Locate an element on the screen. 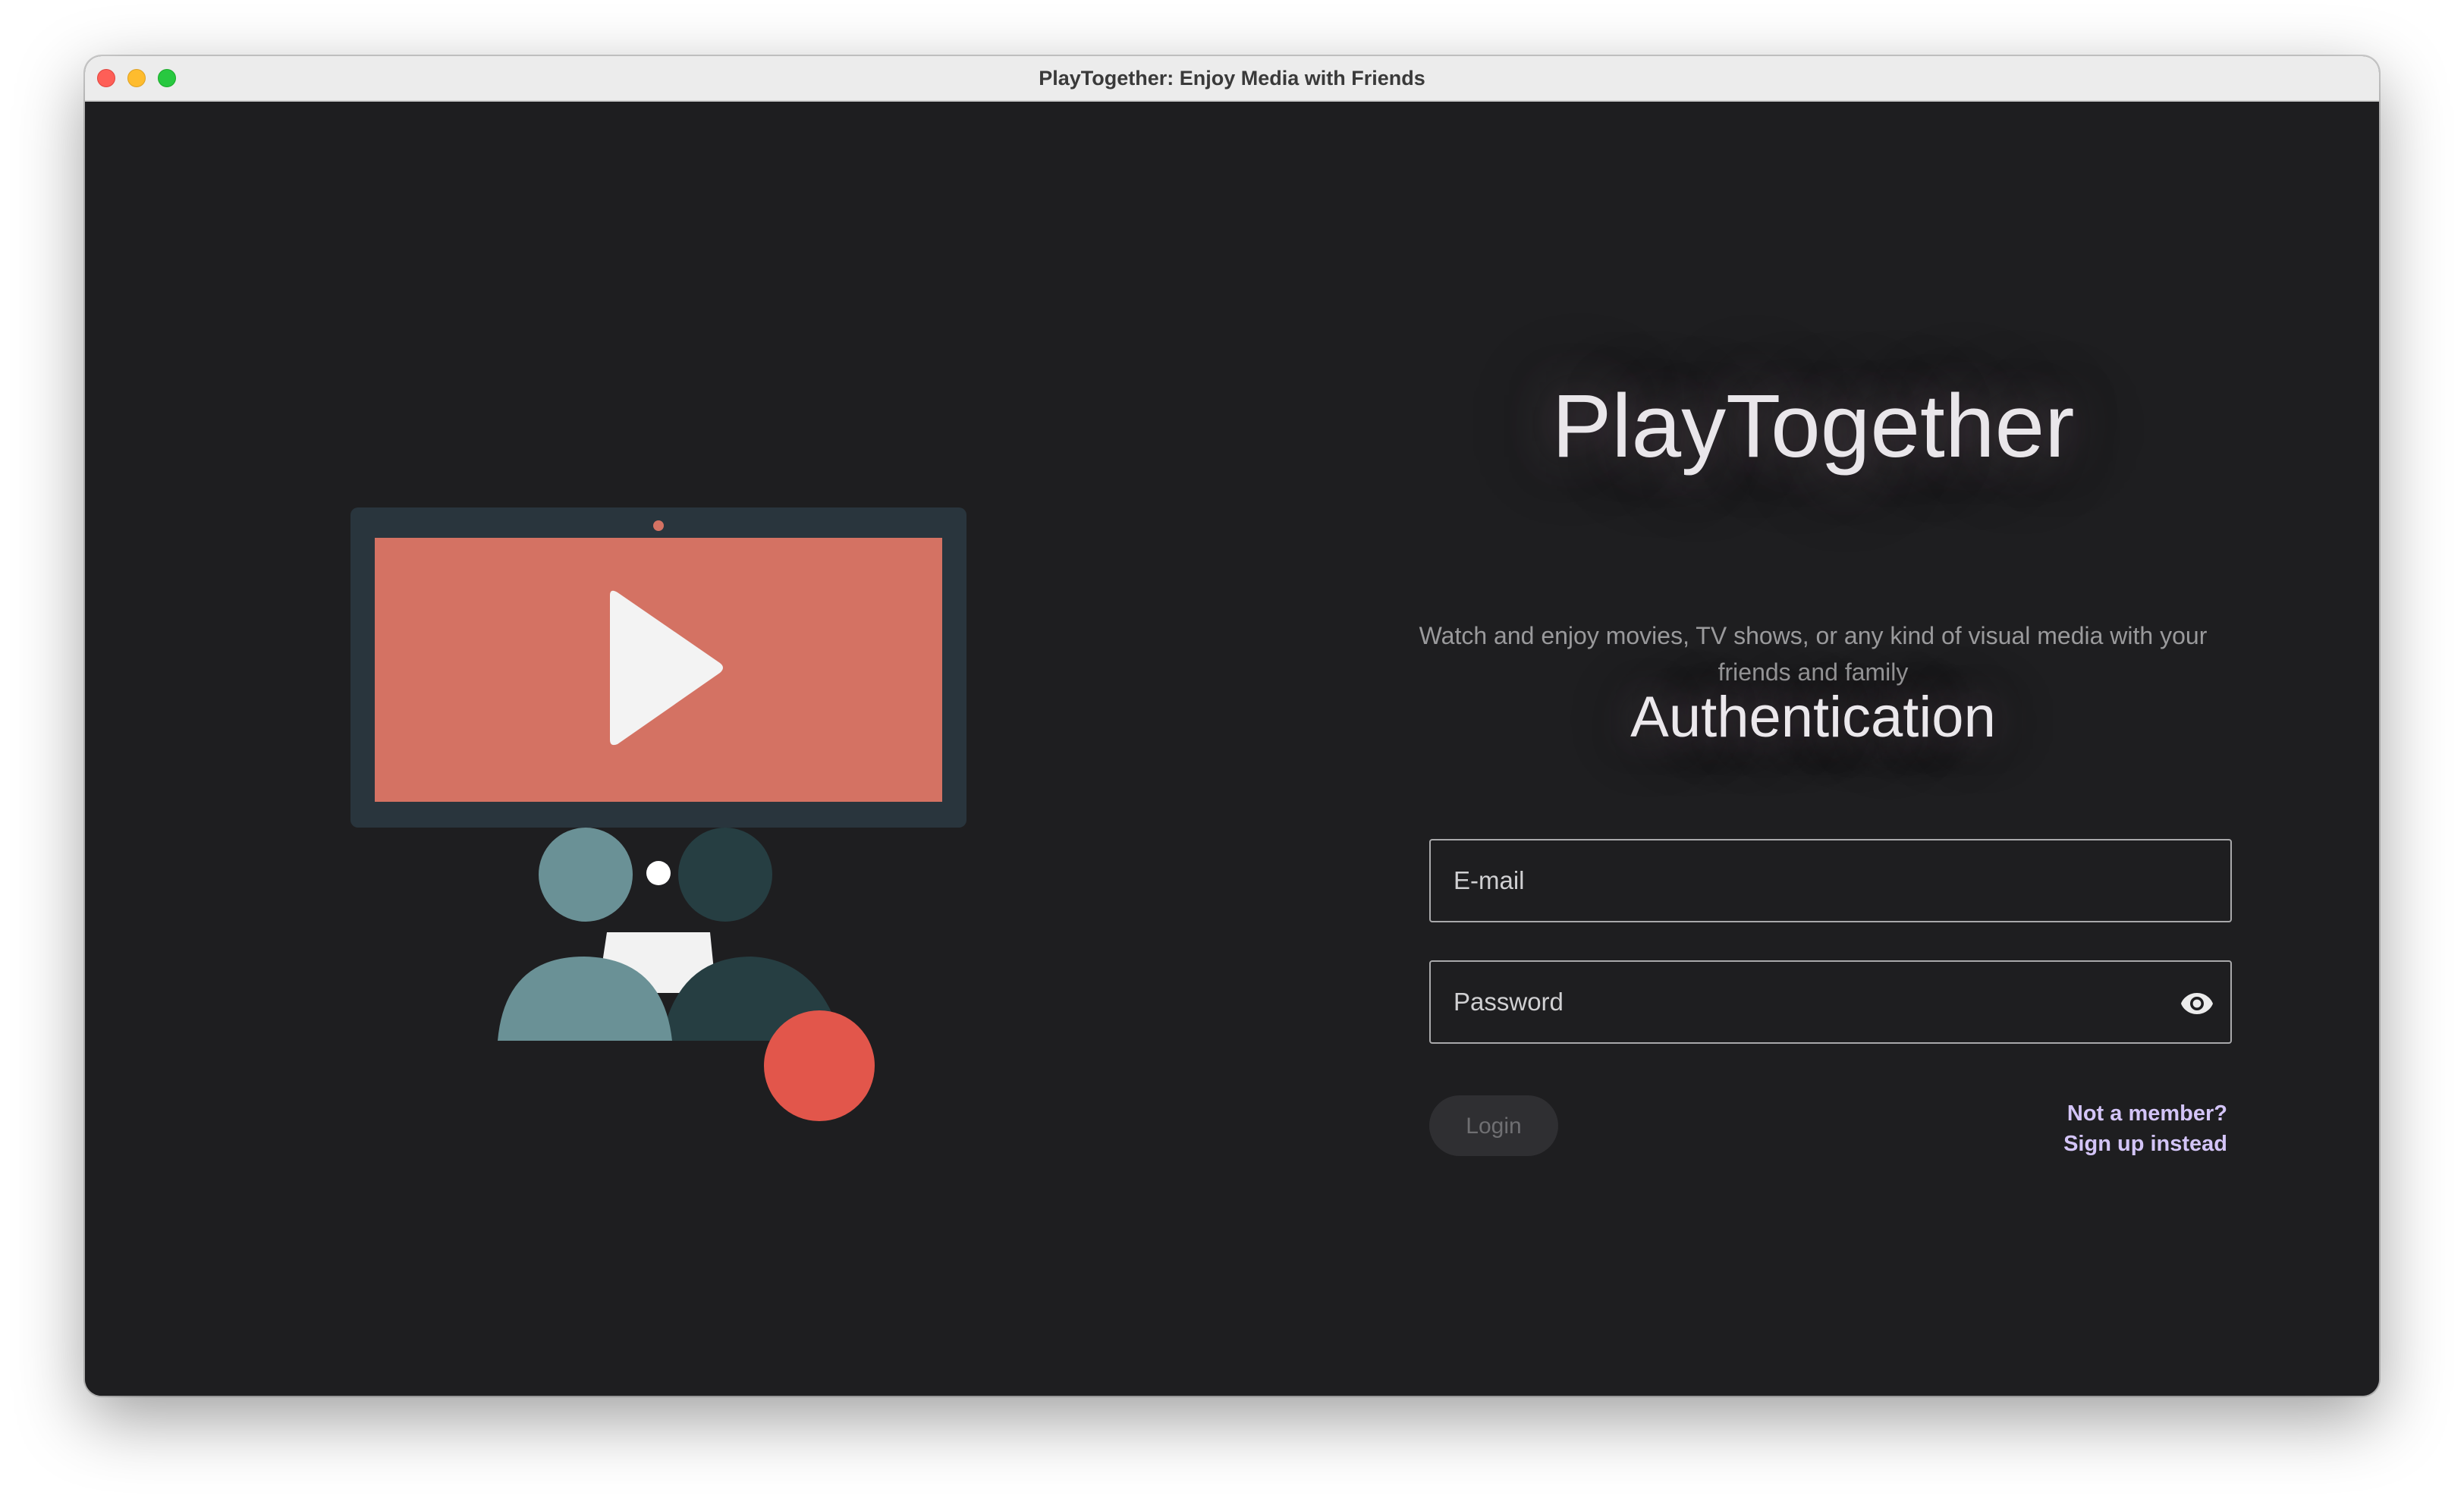  accent-circle is located at coordinates (819, 1065).